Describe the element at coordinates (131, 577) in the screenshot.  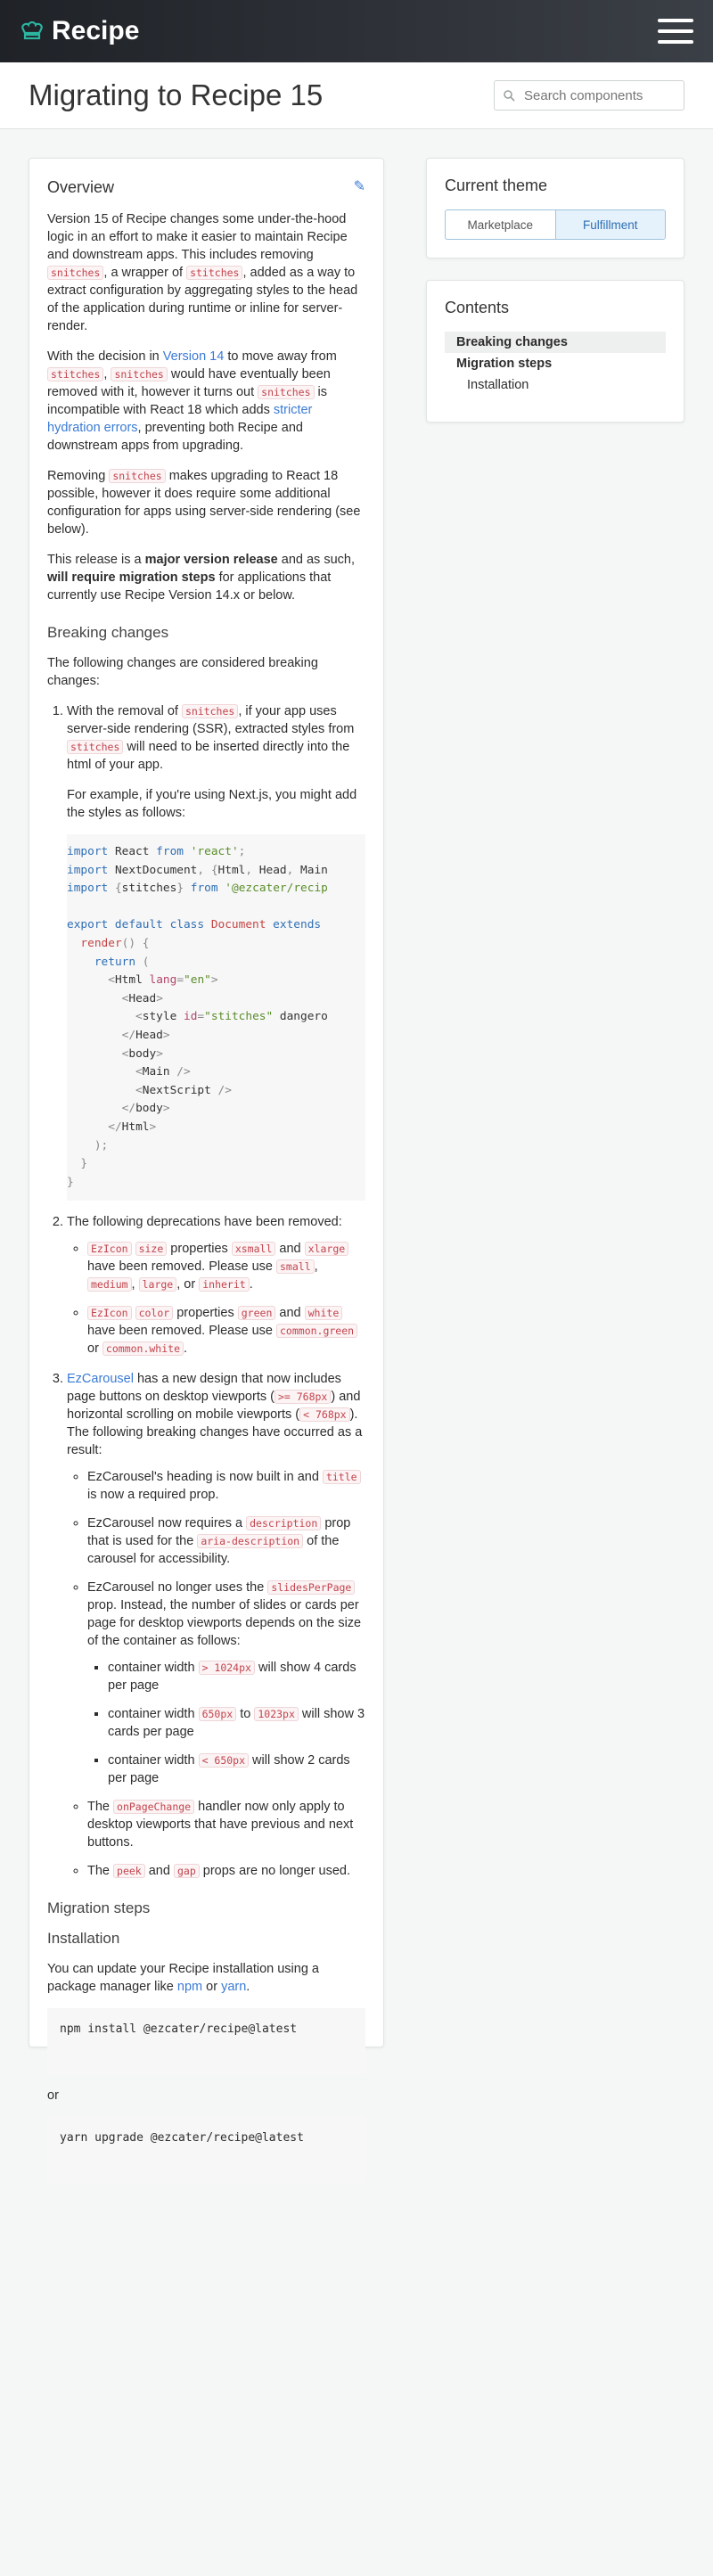
I see `bold-text: will require migration steps` at that location.